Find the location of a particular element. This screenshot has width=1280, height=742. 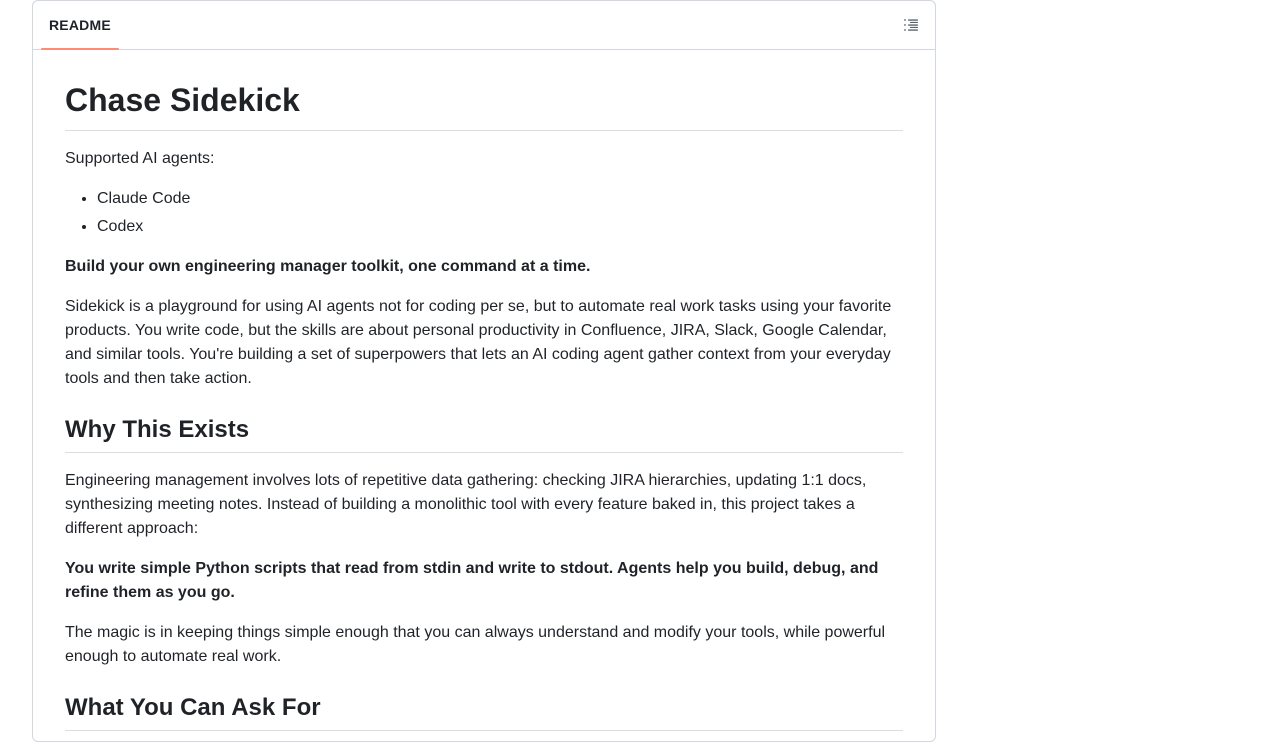

page-title: Chase Sidekick is located at coordinates (484, 105).